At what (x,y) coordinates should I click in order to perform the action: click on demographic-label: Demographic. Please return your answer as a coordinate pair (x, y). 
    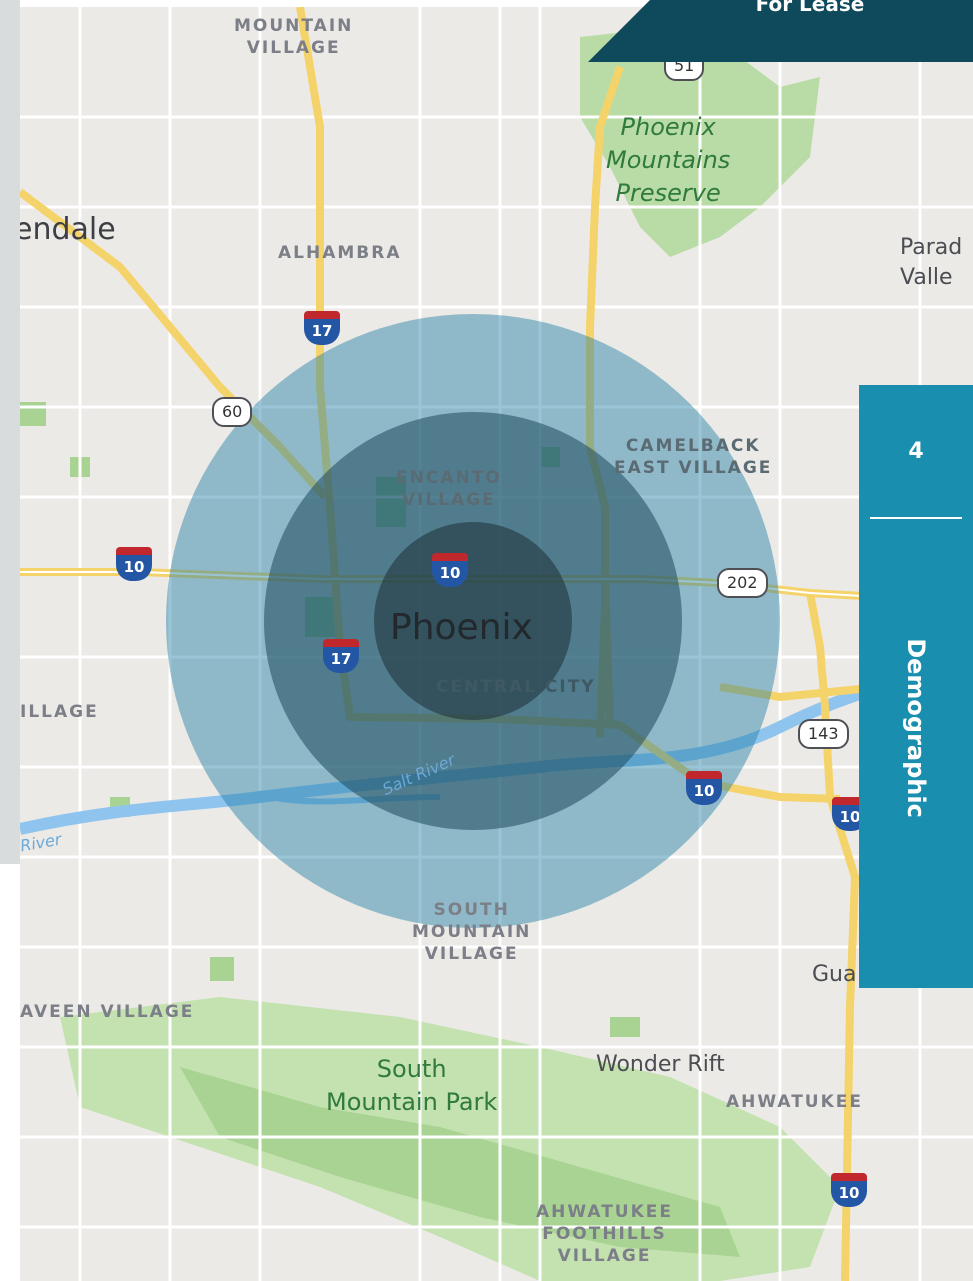
    Looking at the image, I should click on (916, 728).